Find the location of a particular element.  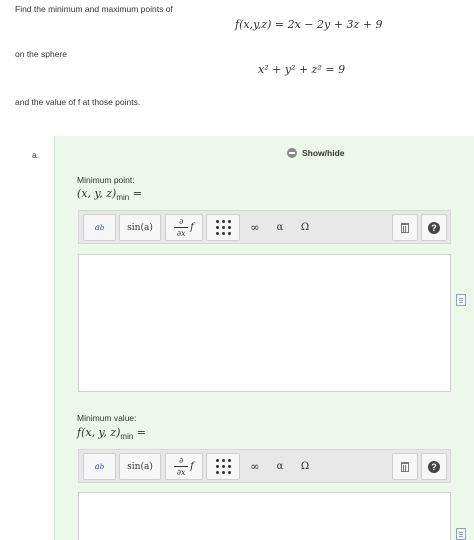

show-hide-label: Show/hide is located at coordinates (323, 153).